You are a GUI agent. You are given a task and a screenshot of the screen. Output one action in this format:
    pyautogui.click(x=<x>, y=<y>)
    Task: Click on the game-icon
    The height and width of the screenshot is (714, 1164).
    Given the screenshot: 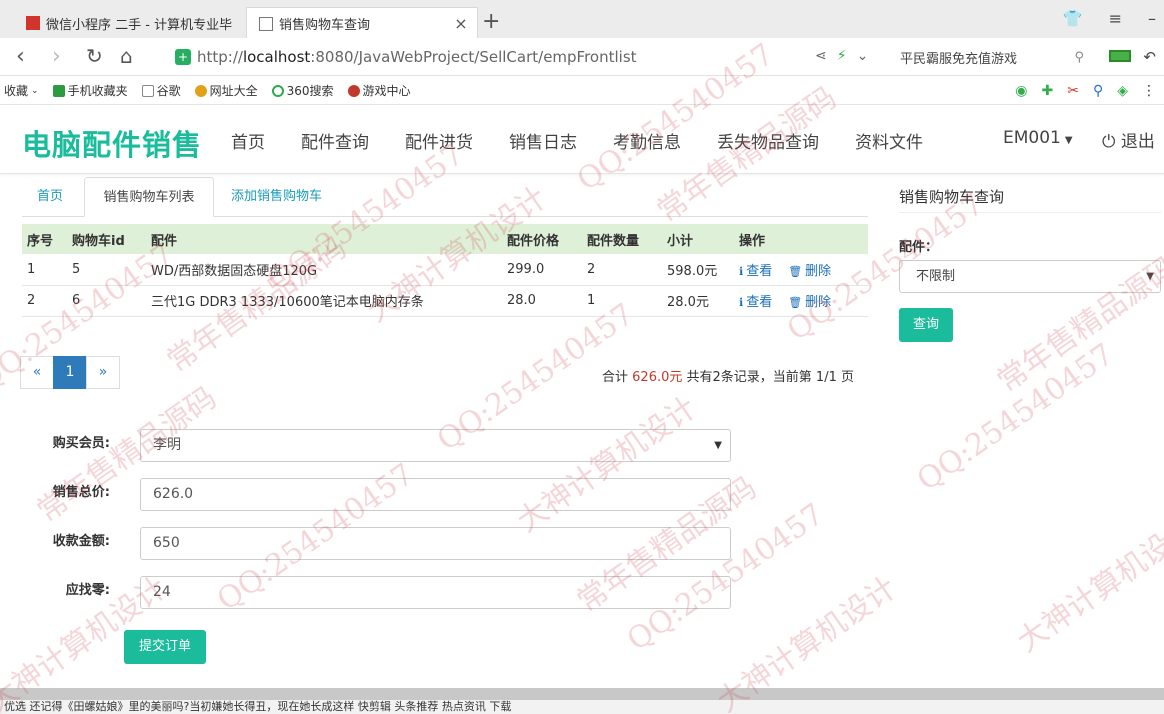 What is the action you would take?
    pyautogui.click(x=353, y=90)
    